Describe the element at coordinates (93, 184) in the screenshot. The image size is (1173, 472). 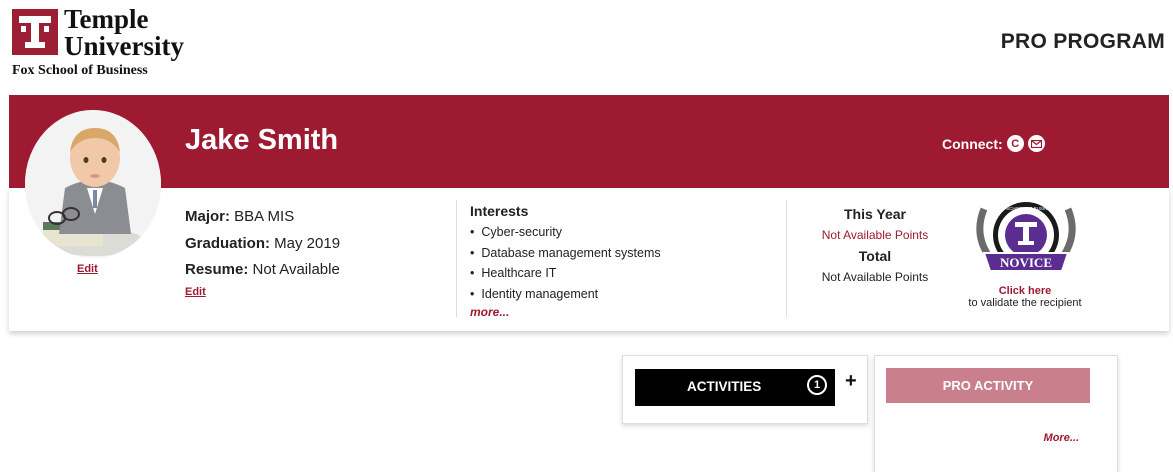
I see `avatar` at that location.